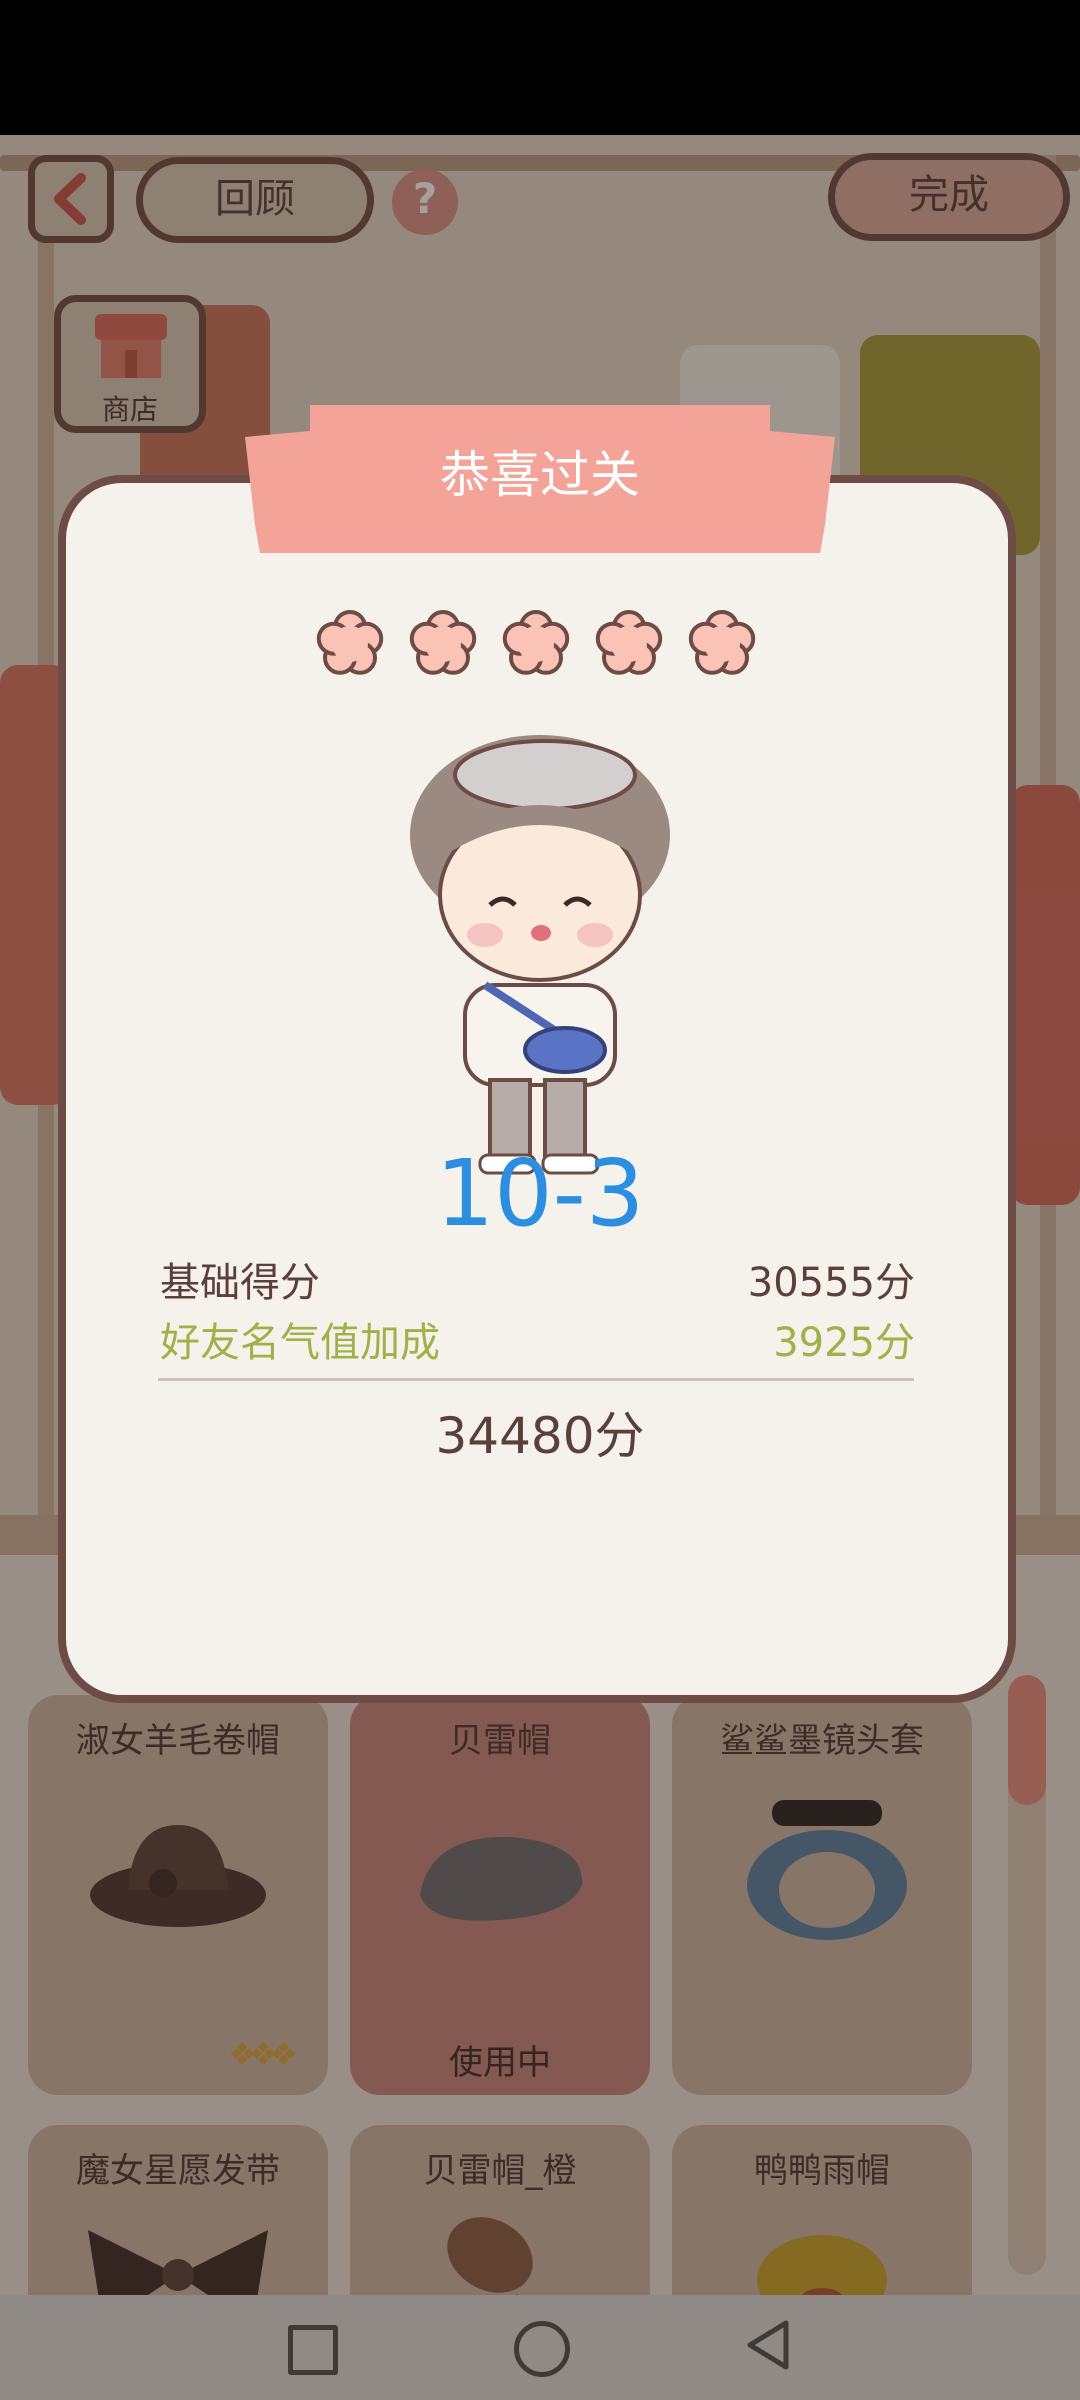 The width and height of the screenshot is (1080, 2400). What do you see at coordinates (831, 1283) in the screenshot?
I see `base-score-value: 30555分` at bounding box center [831, 1283].